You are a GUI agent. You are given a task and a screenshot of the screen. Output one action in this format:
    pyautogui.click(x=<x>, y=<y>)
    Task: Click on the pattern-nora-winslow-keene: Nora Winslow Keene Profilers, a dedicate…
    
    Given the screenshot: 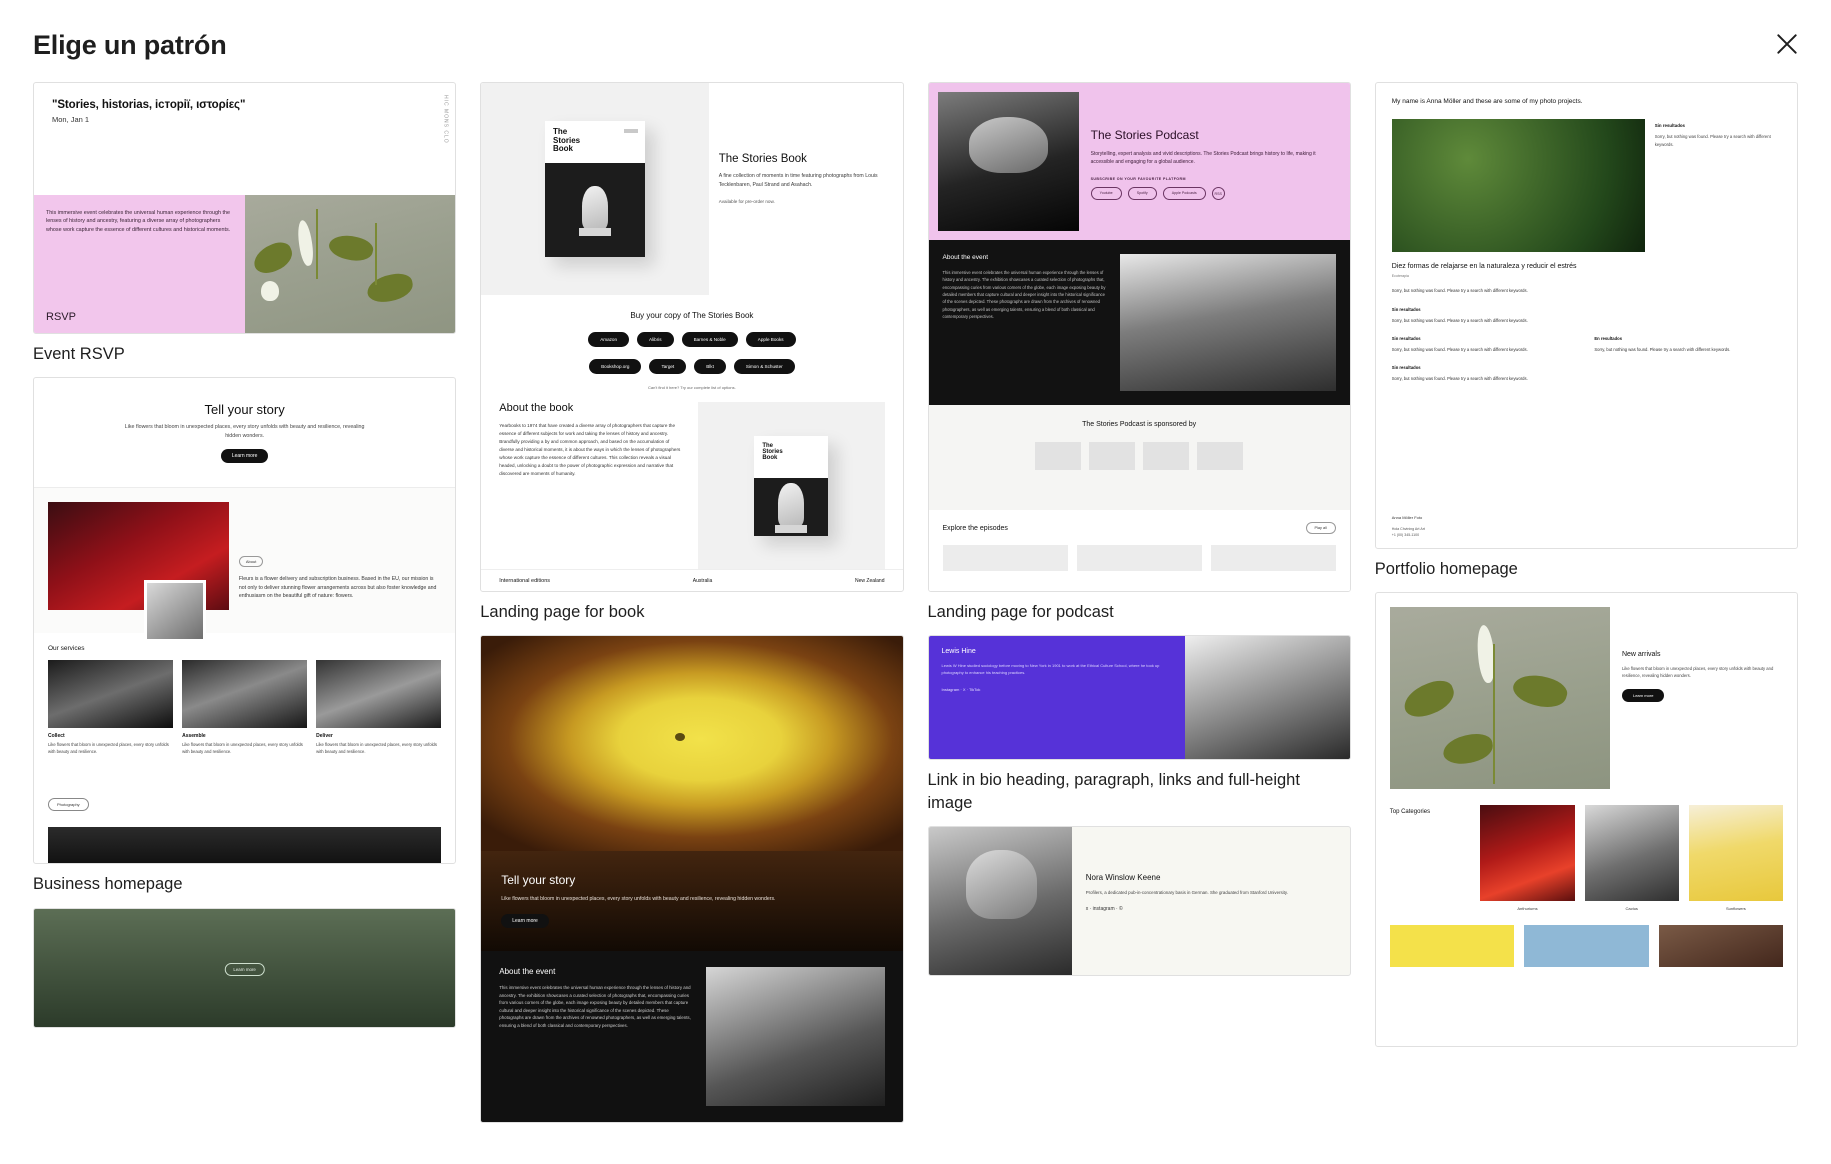 What is the action you would take?
    pyautogui.click(x=1139, y=900)
    